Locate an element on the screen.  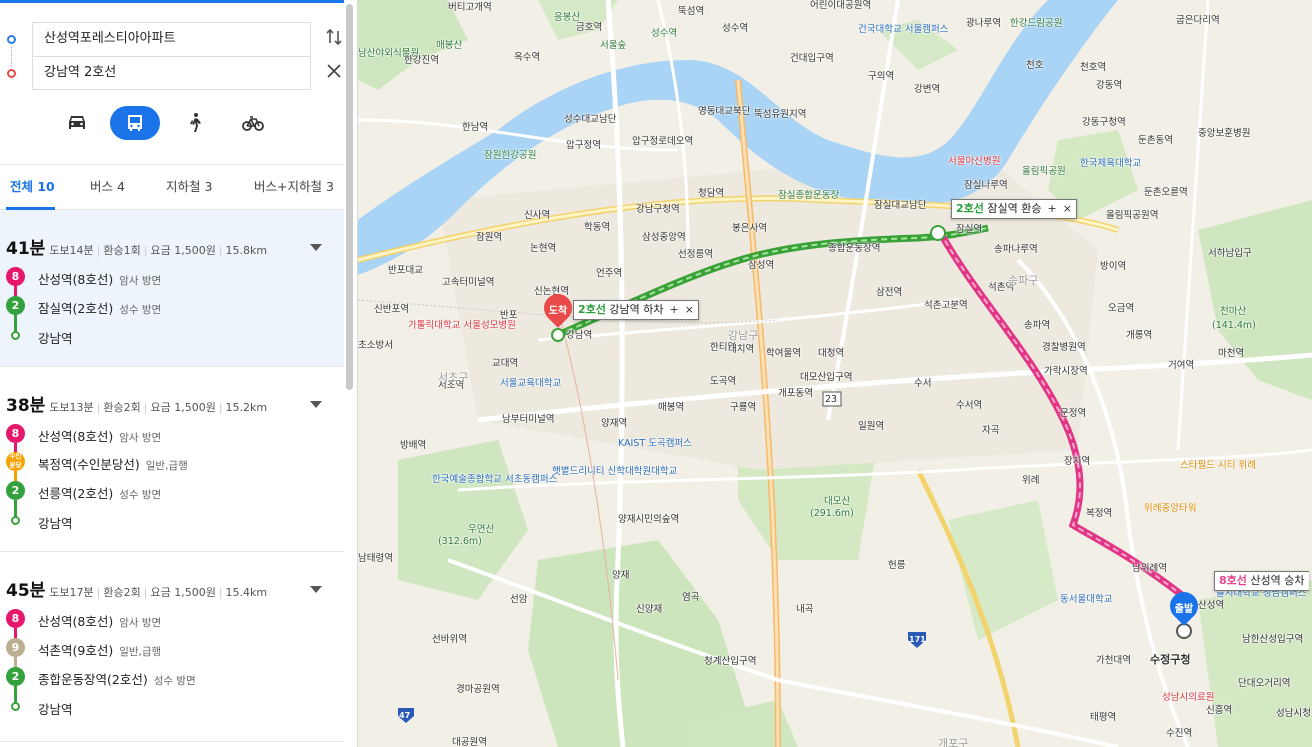
map-label: 선정릉역 is located at coordinates (695, 254).